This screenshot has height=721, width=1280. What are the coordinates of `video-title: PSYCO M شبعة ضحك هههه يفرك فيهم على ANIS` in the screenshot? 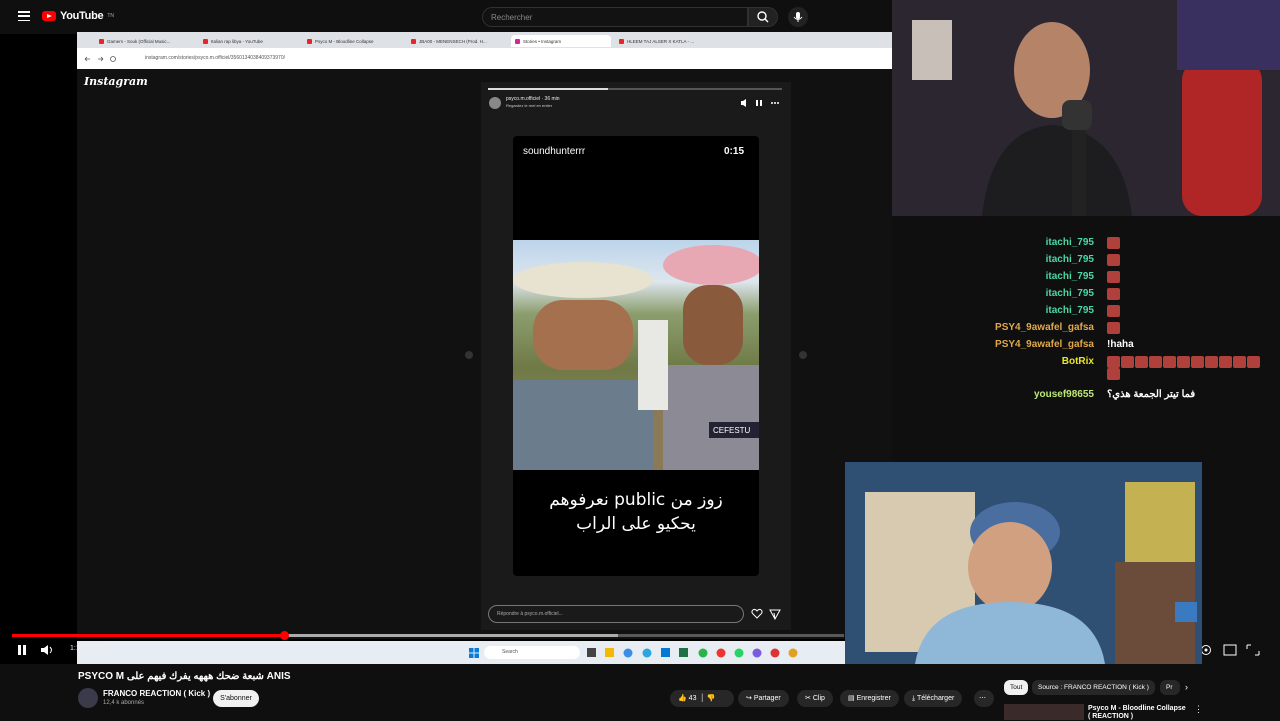 It's located at (184, 676).